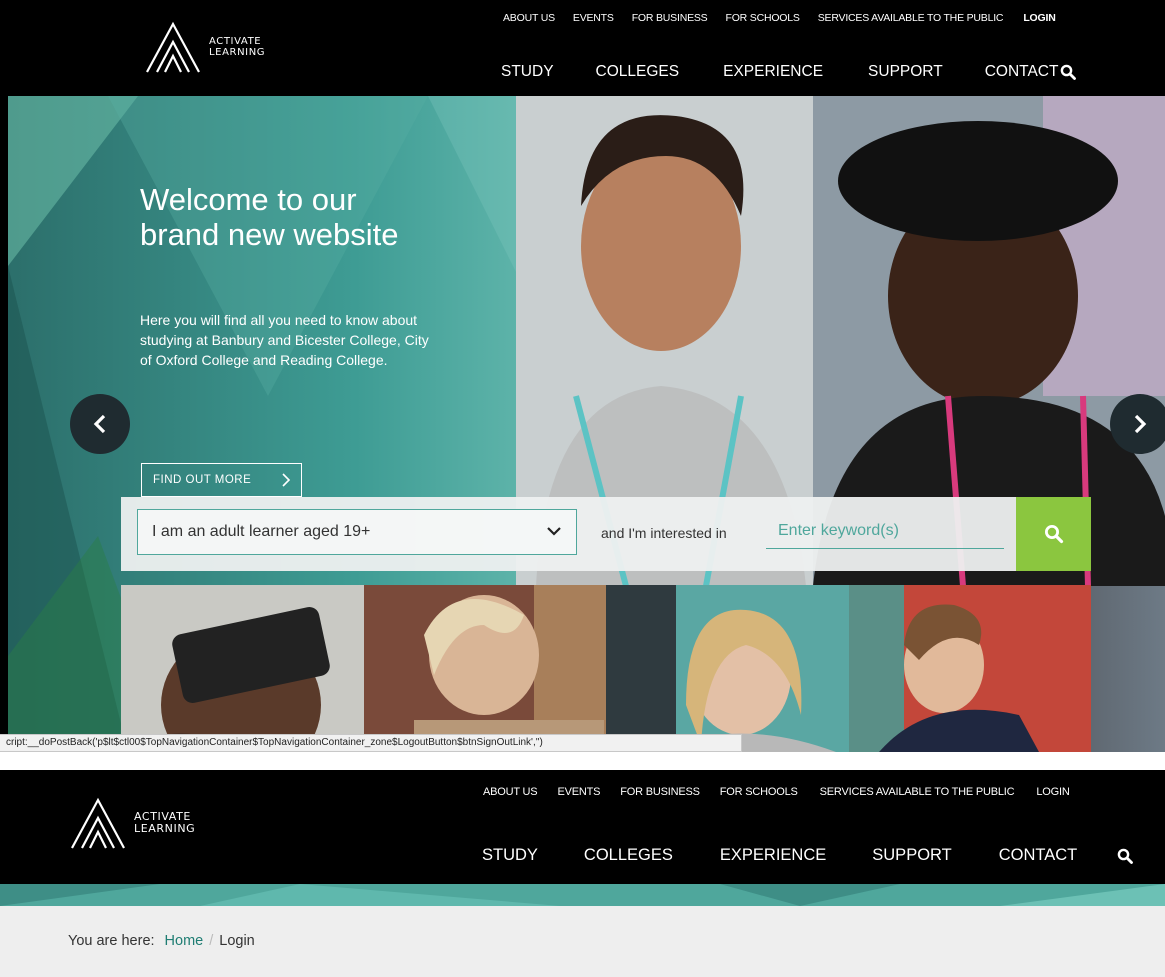 This screenshot has height=977, width=1165. Describe the element at coordinates (202, 480) in the screenshot. I see `find-out-more-label: FIND OUT MORE` at that location.